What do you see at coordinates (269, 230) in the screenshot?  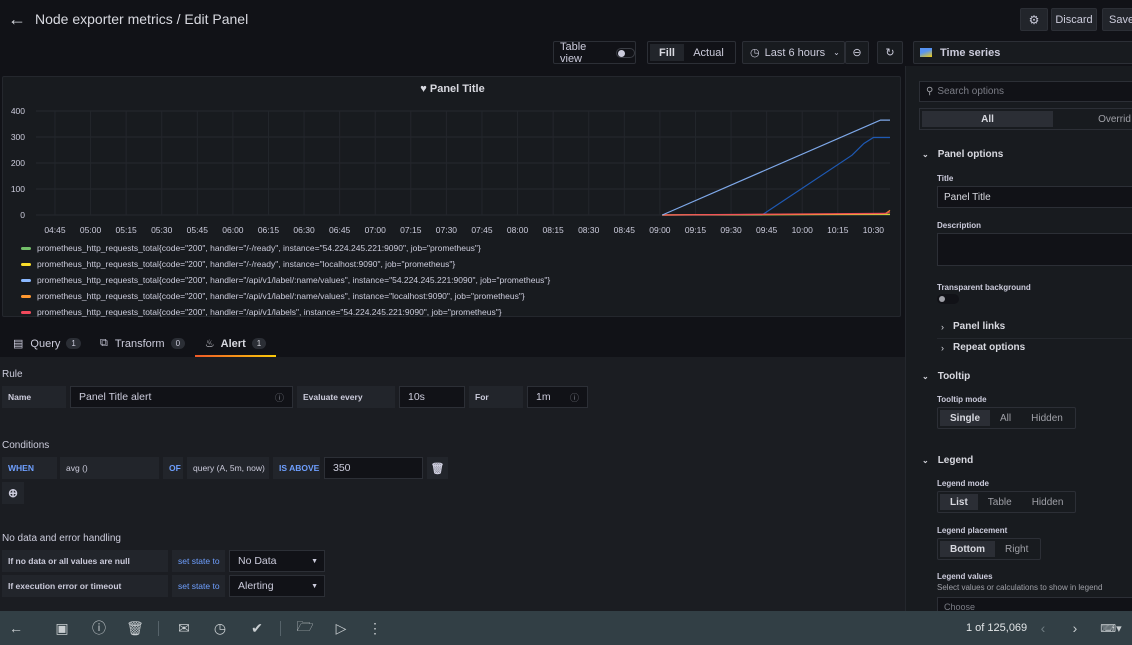 I see `x-tick-label: 06:15` at bounding box center [269, 230].